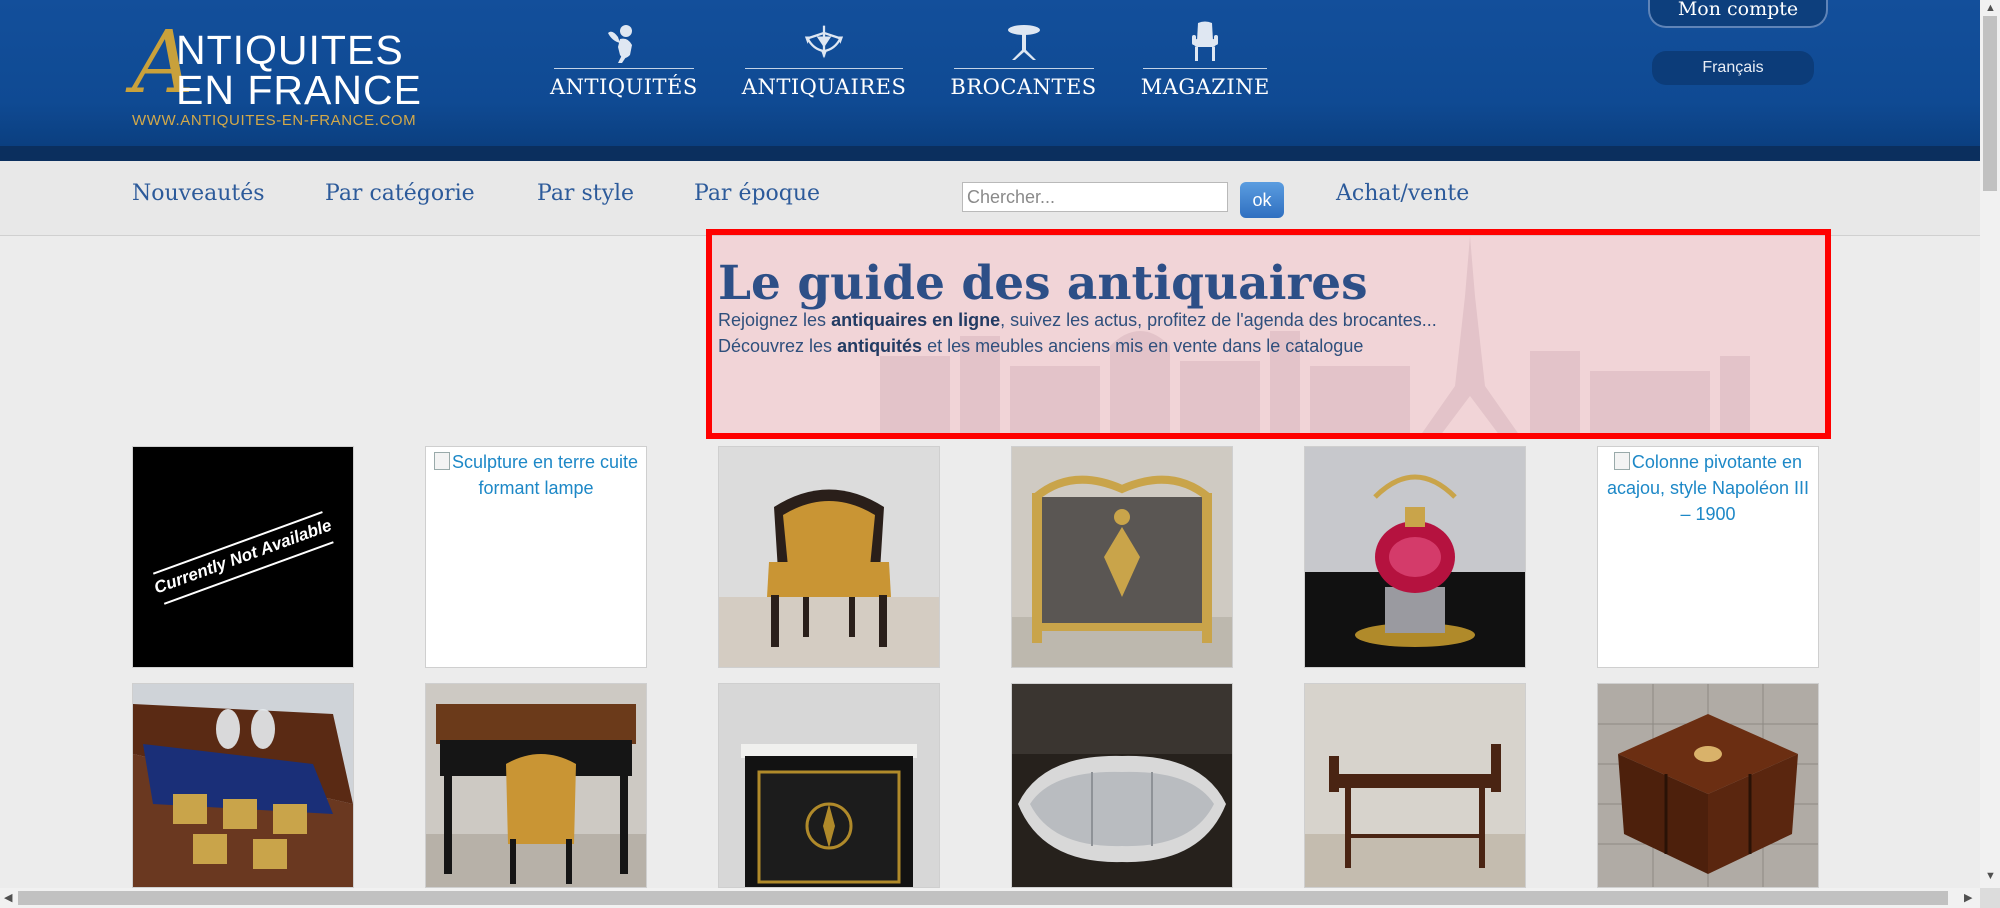 The height and width of the screenshot is (908, 2000). I want to click on vertical-scroll-thumb, so click(1990, 103).